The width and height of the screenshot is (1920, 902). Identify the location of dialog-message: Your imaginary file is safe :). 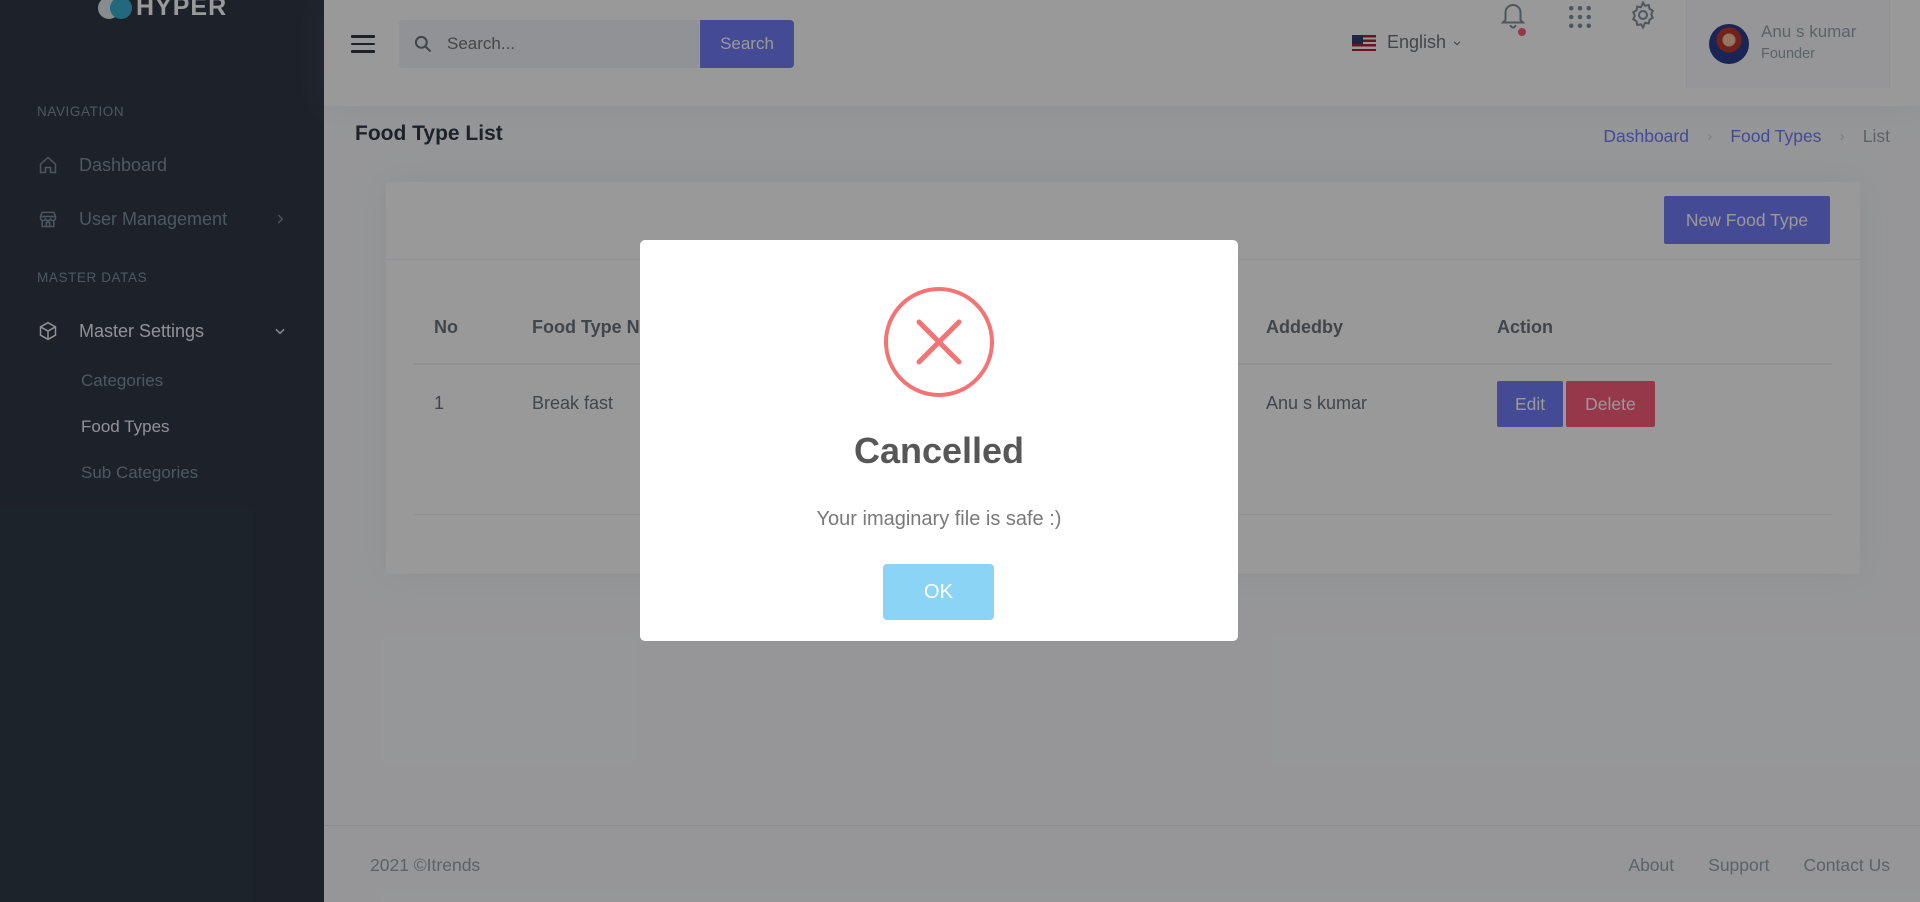
(939, 519).